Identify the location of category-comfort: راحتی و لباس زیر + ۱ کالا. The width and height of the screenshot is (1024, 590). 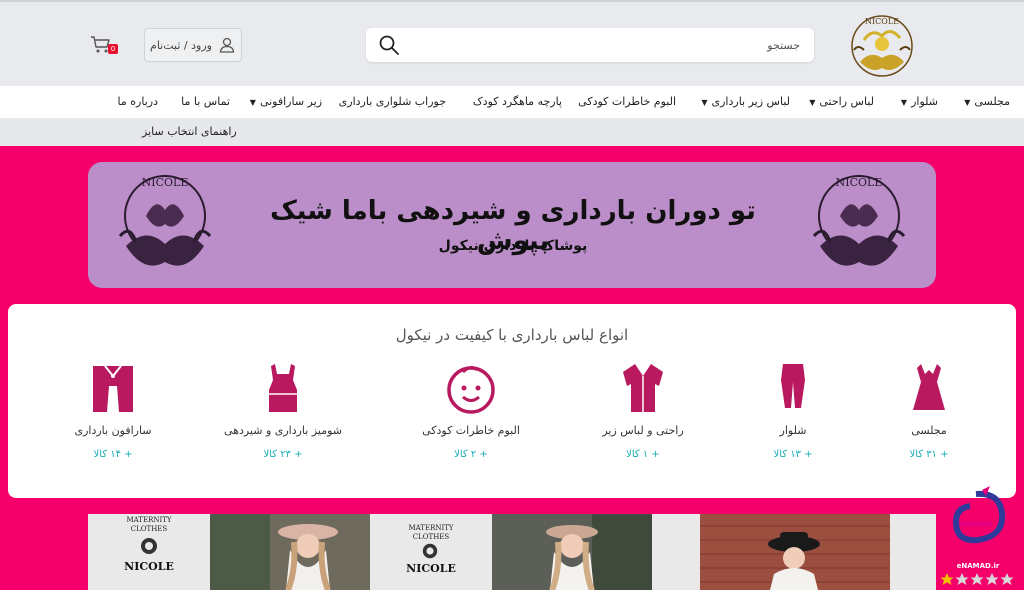
(643, 415).